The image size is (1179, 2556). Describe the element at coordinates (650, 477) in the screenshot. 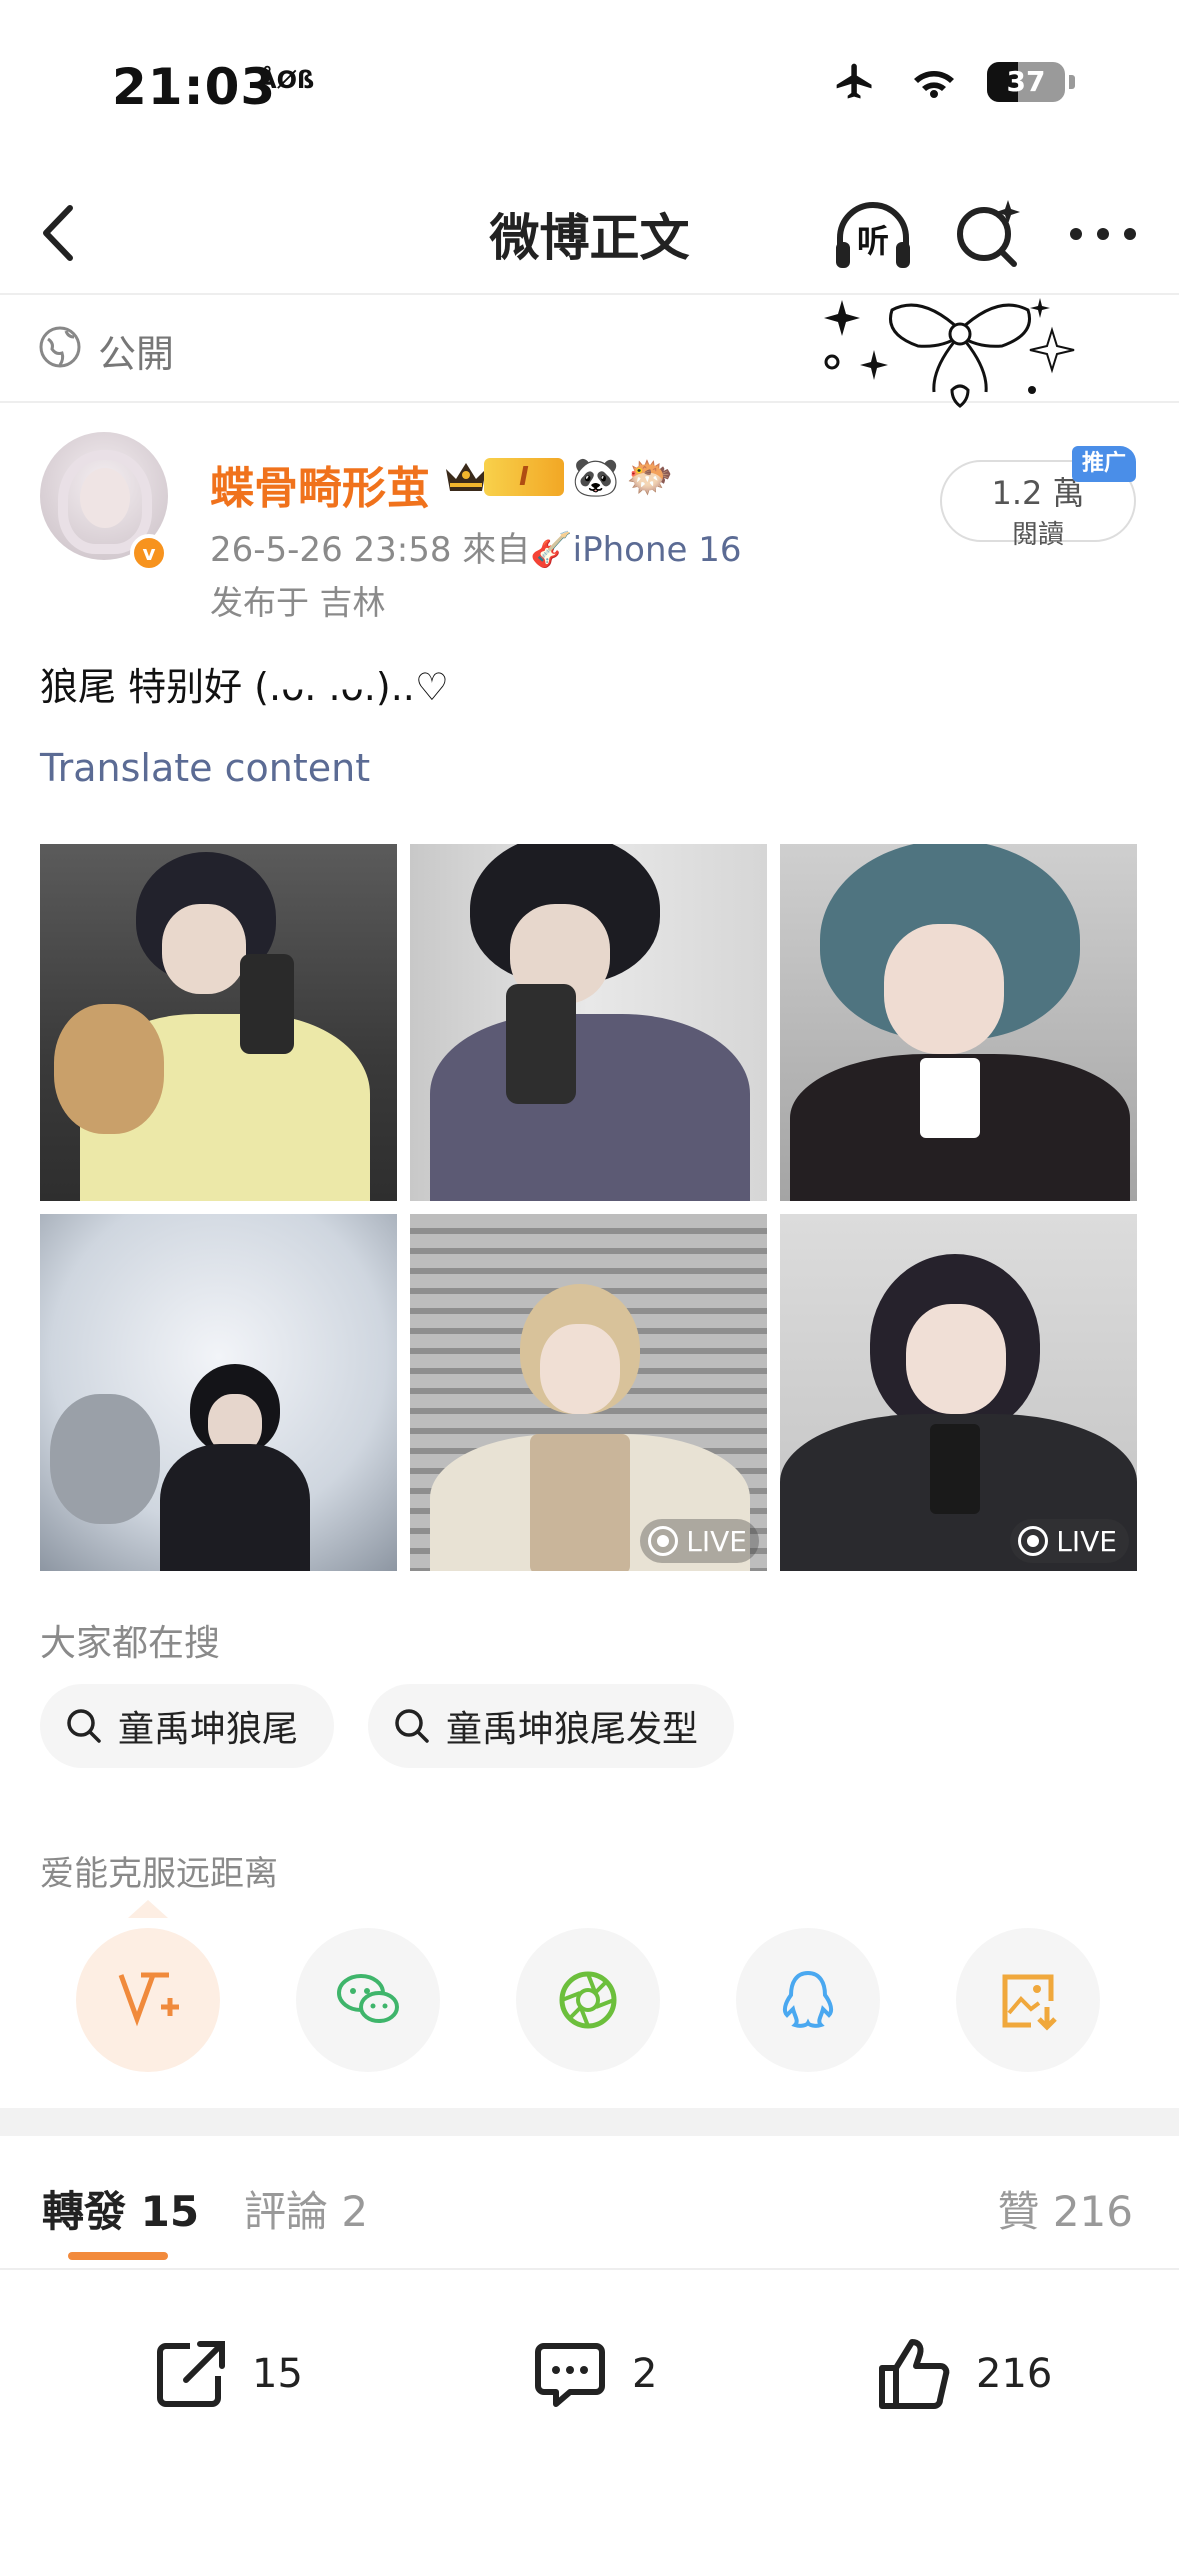

I see `fish-icon: 🐡` at that location.